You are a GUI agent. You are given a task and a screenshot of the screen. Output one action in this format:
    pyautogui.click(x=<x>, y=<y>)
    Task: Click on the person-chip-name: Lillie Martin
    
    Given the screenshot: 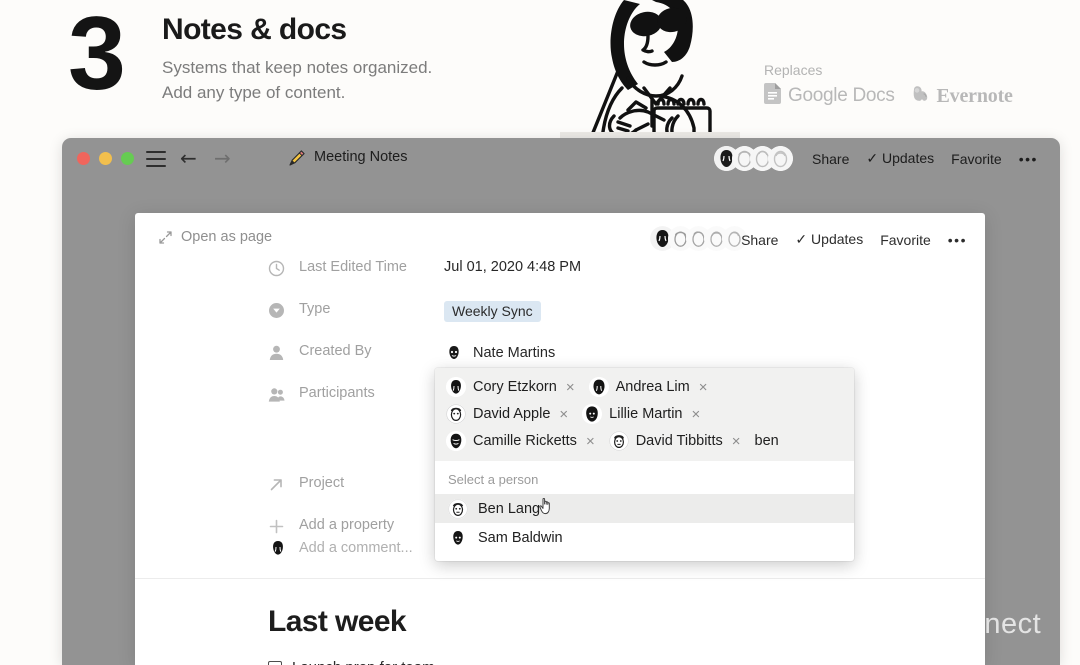 What is the action you would take?
    pyautogui.click(x=646, y=414)
    